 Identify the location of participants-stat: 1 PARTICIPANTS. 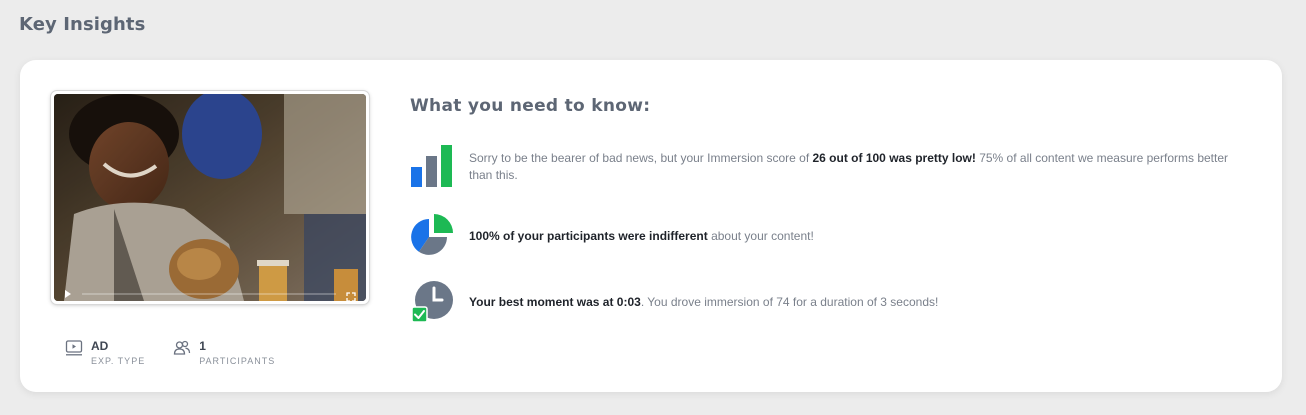
(224, 353).